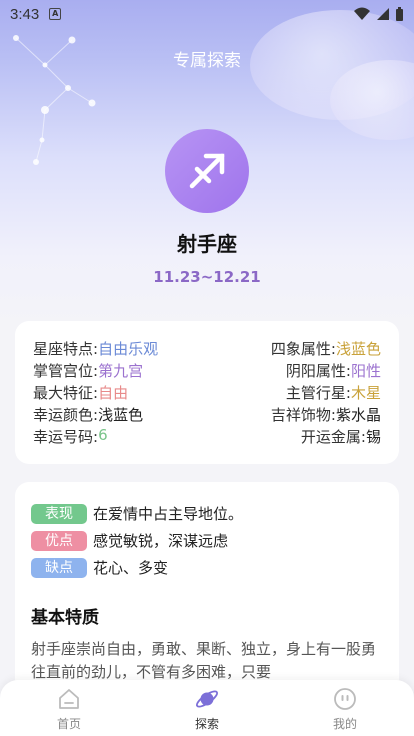 The width and height of the screenshot is (414, 736). Describe the element at coordinates (303, 348) in the screenshot. I see `info-label: 四象属性:` at that location.